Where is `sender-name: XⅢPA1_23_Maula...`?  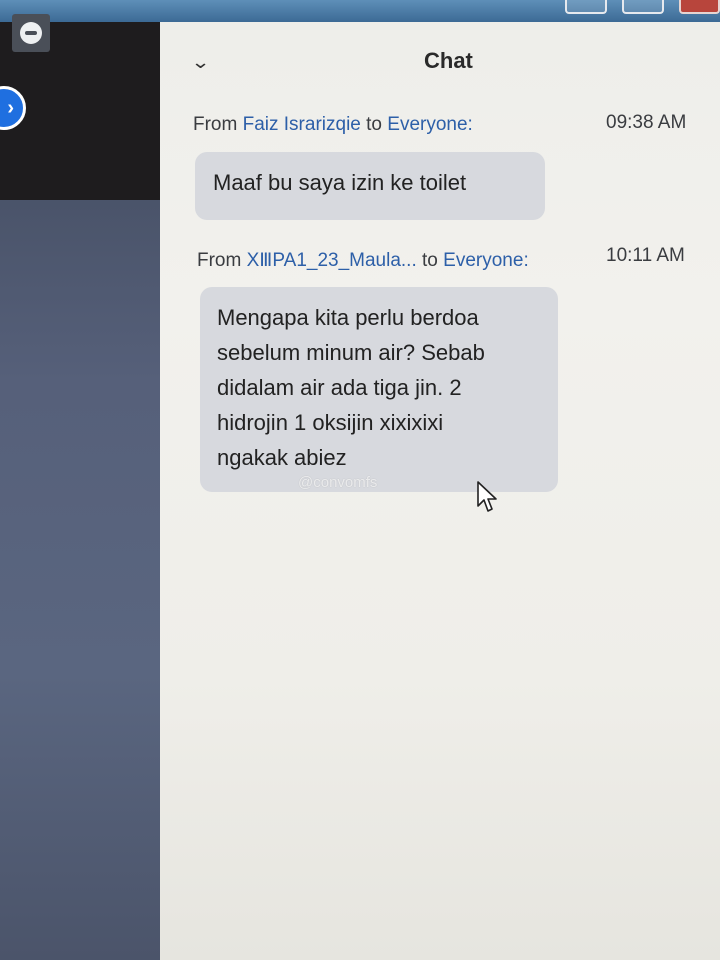
sender-name: XⅢPA1_23_Maula... is located at coordinates (332, 260).